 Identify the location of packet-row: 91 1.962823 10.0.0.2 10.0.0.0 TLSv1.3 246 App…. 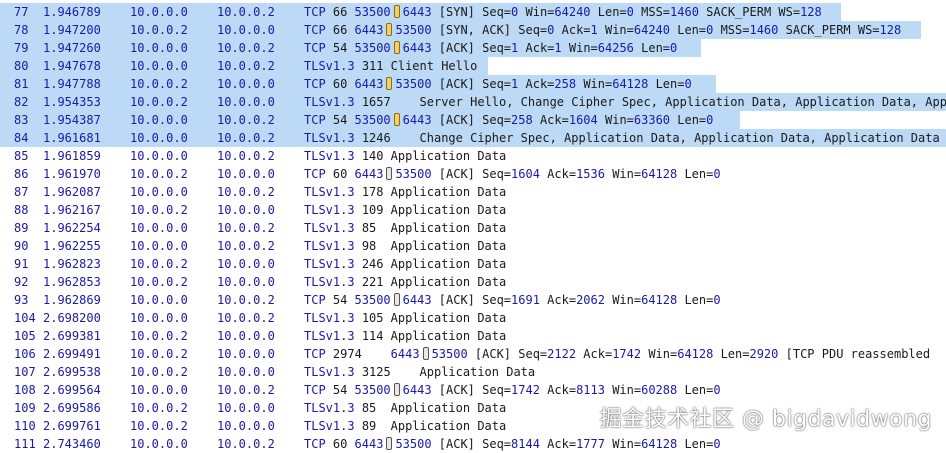
(473, 264).